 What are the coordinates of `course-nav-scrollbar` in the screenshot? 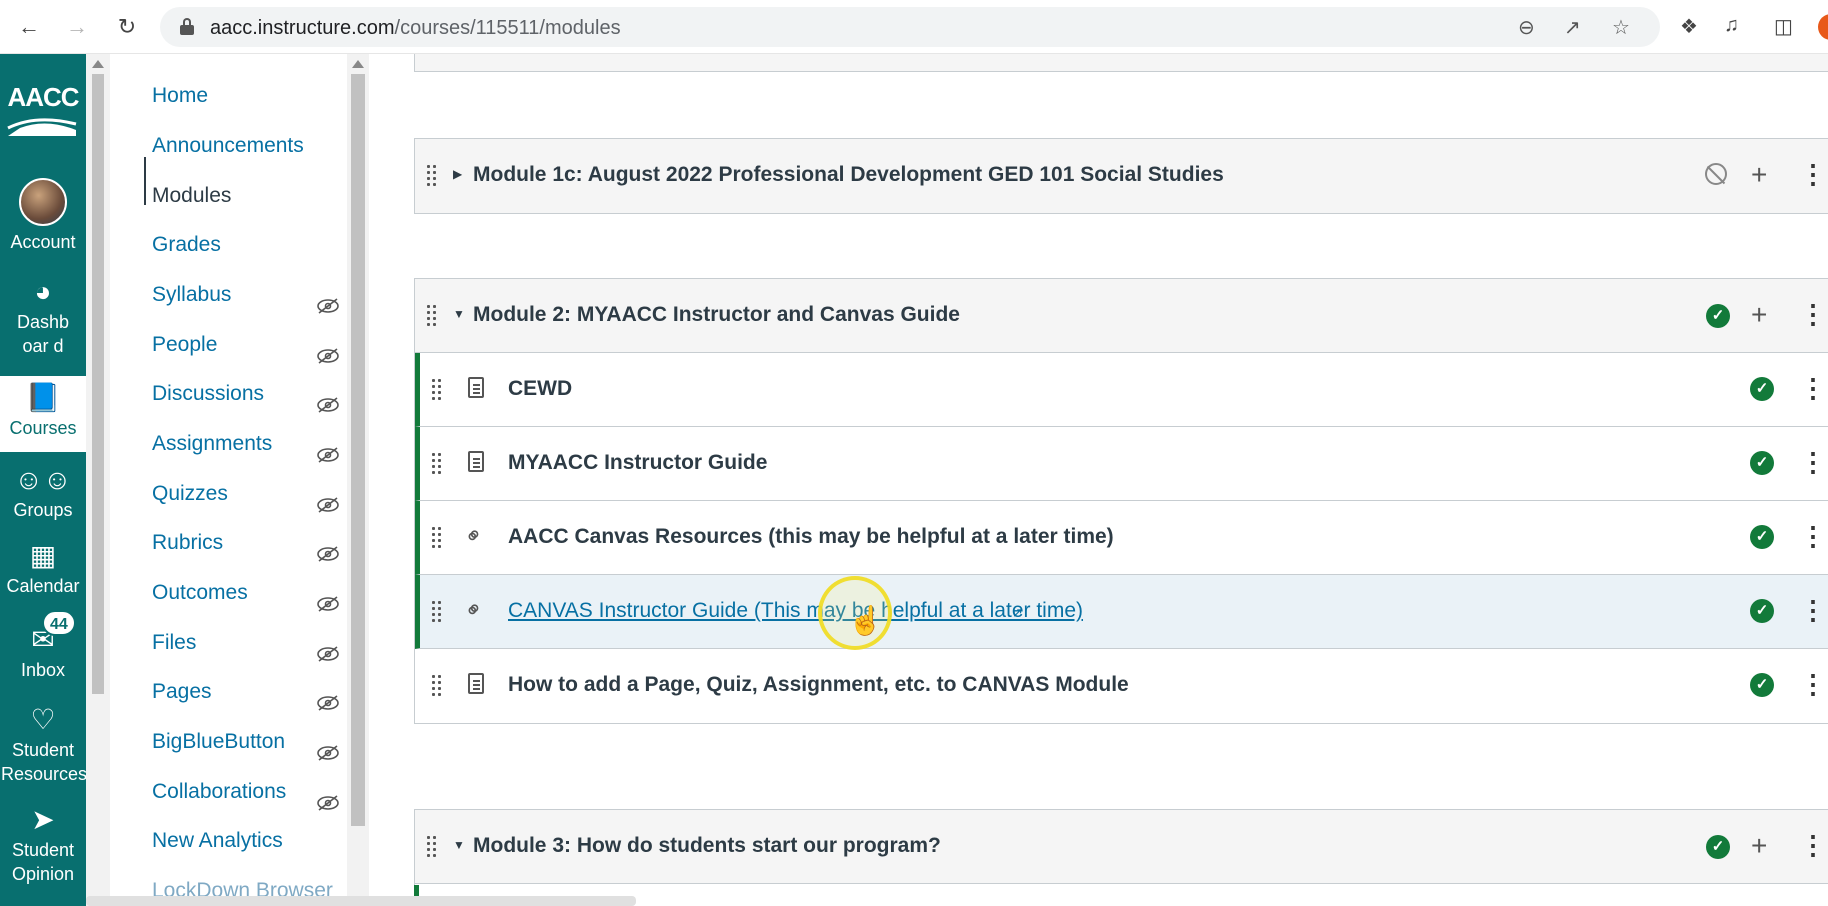 It's located at (358, 480).